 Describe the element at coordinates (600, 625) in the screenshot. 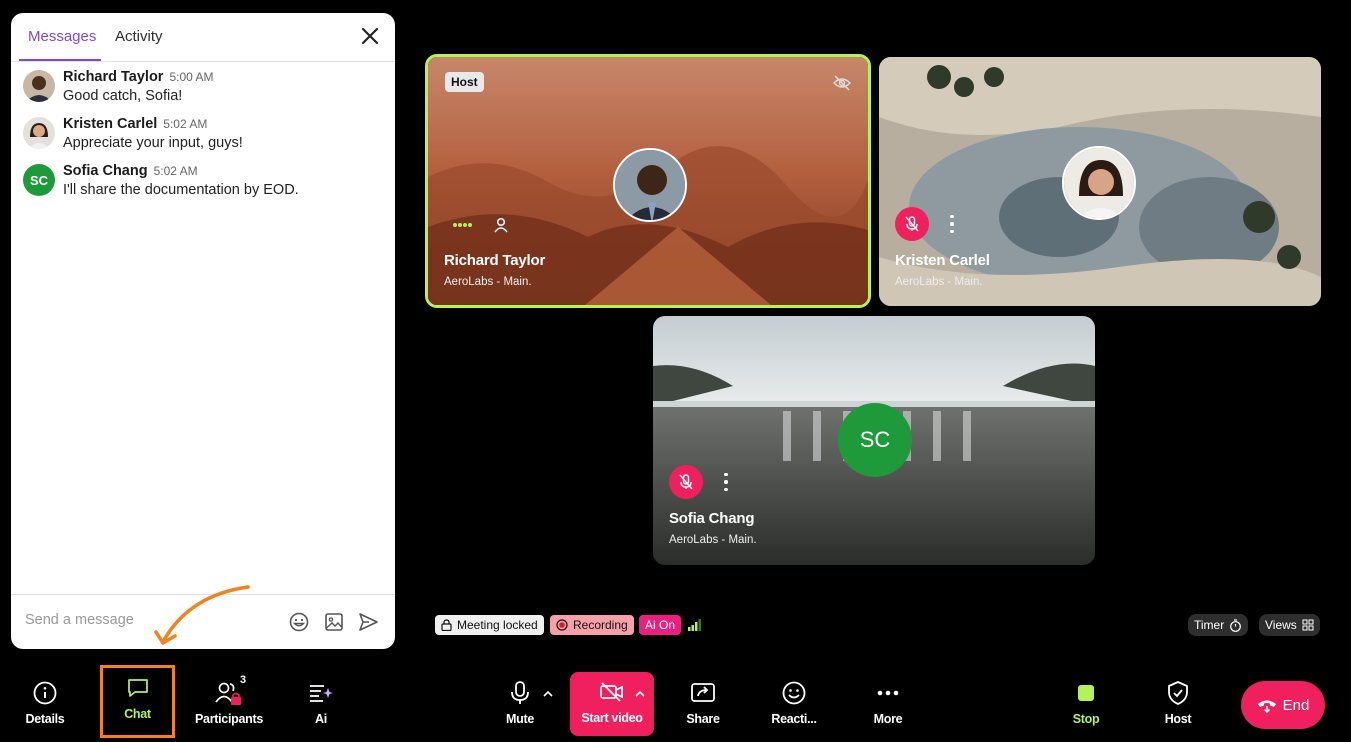

I see `recording-label: Recording` at that location.